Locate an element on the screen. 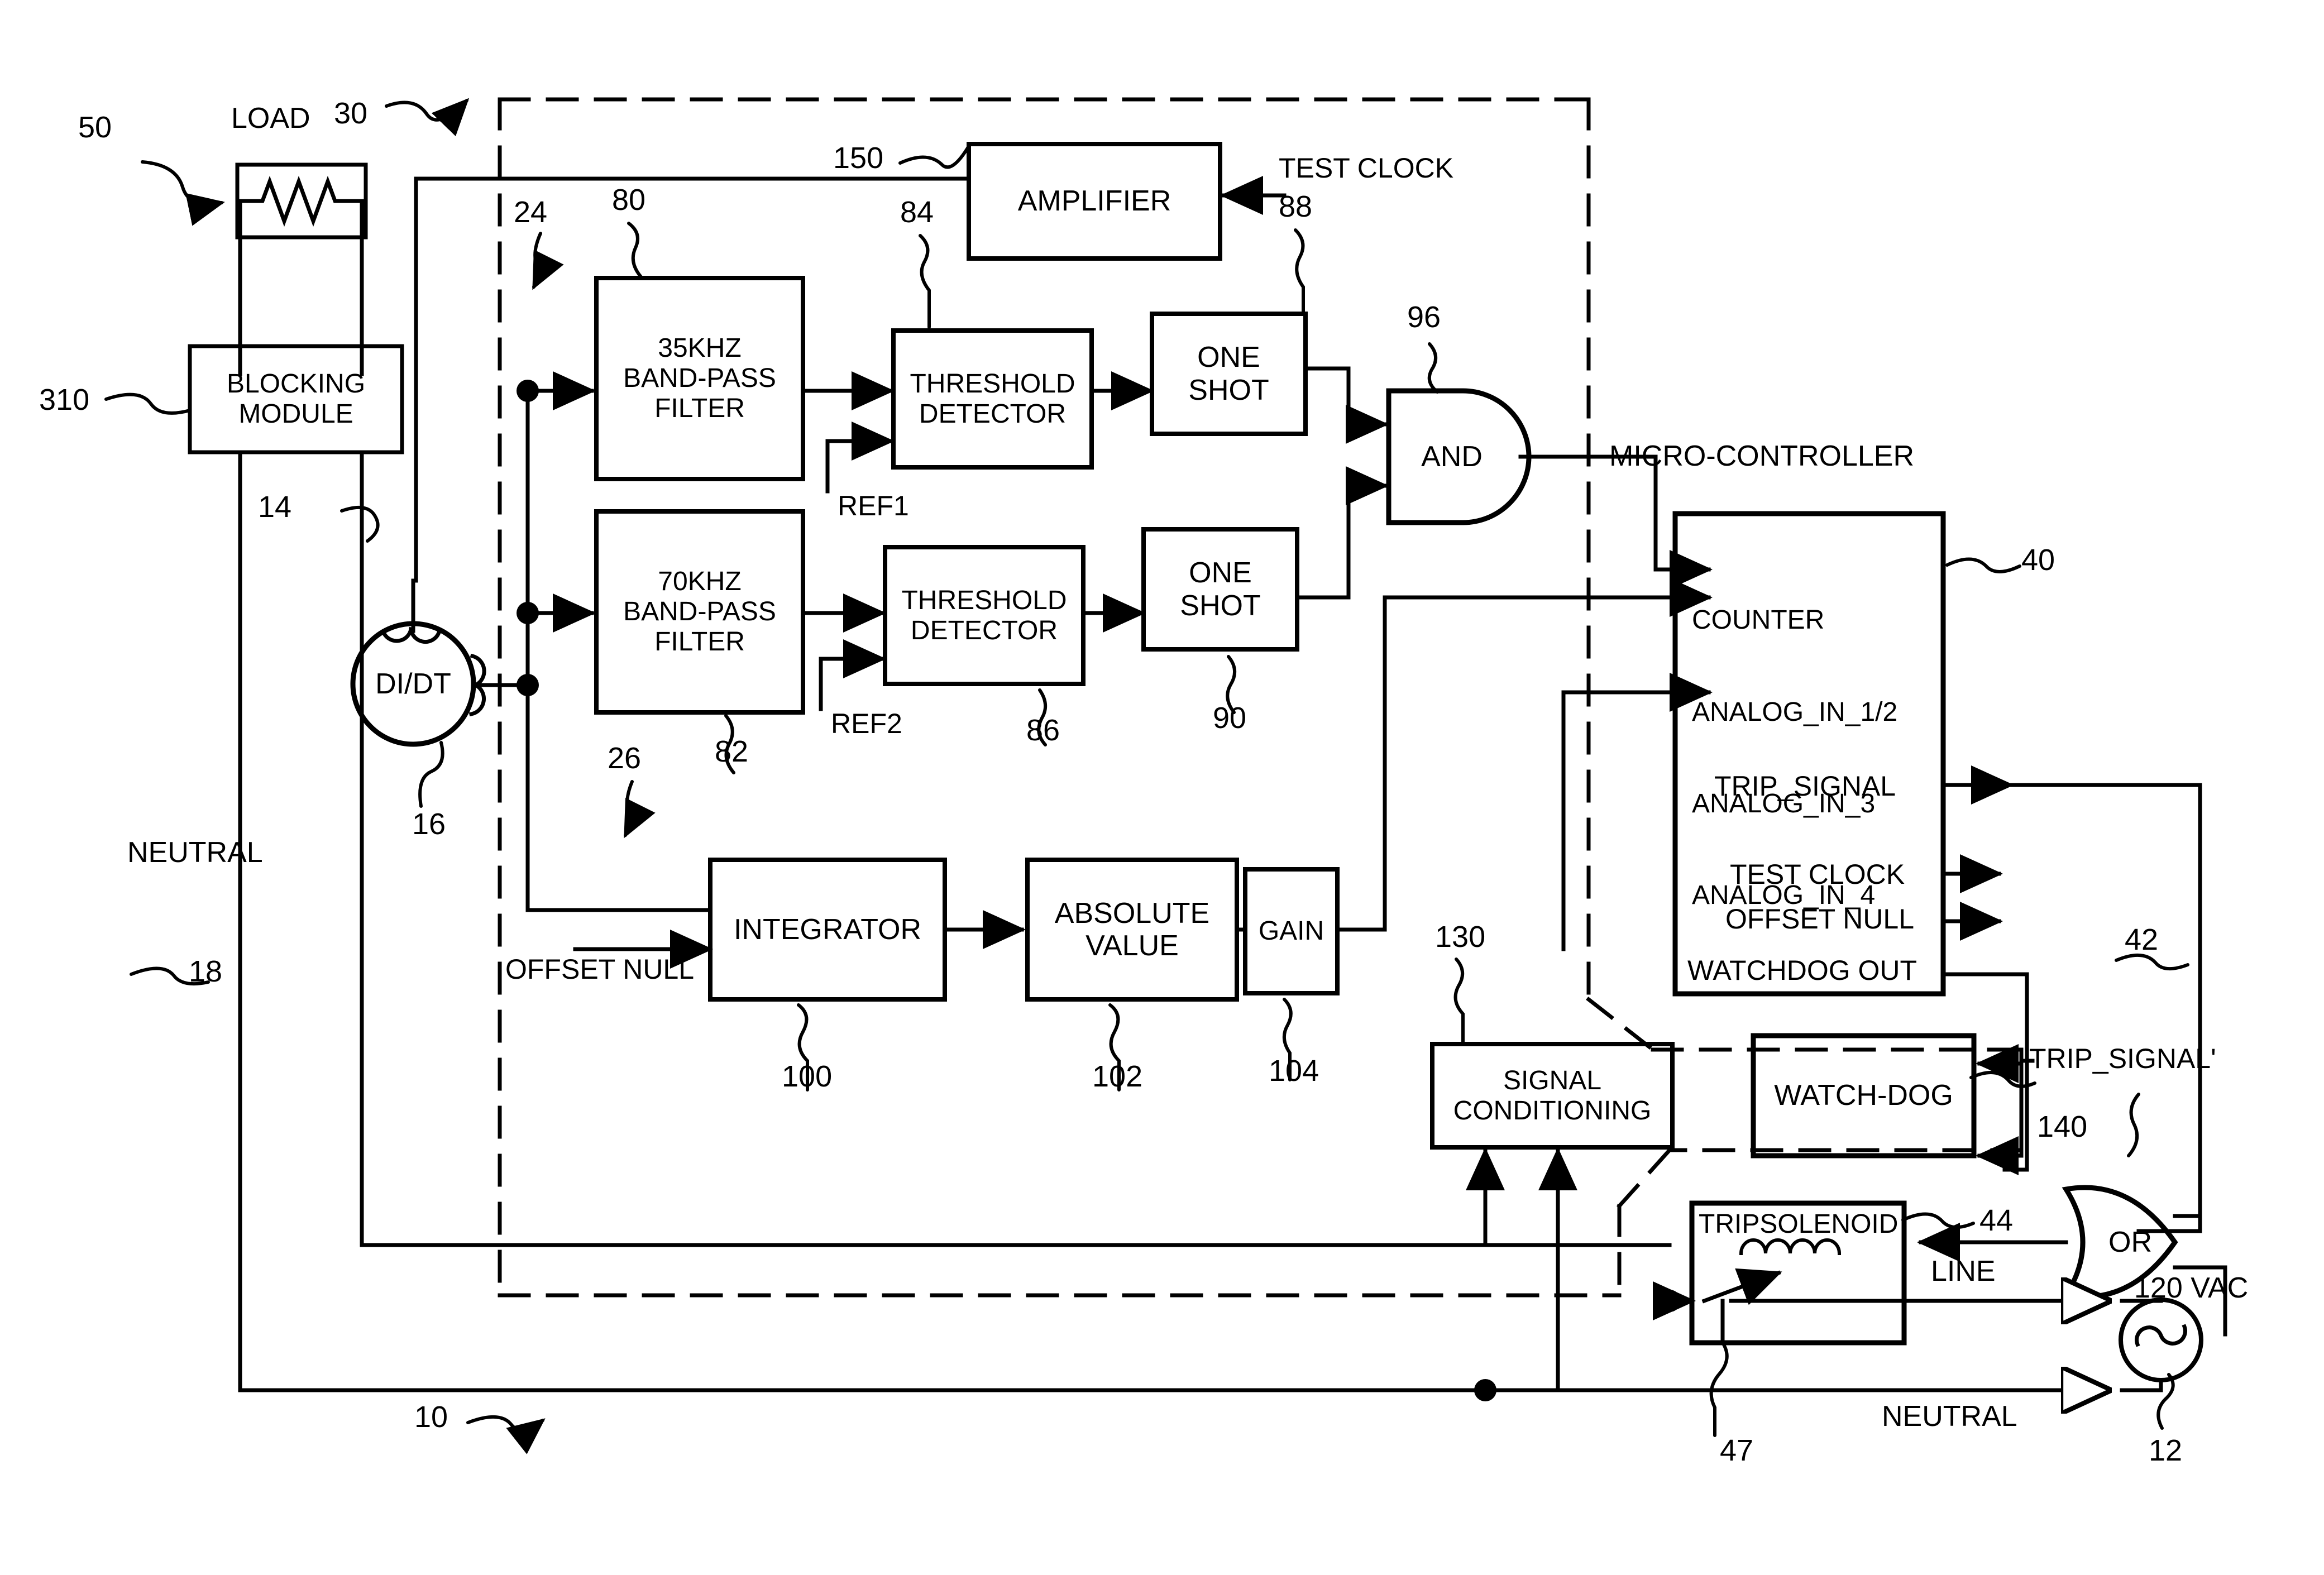 This screenshot has width=2324, height=1575. mcu-output-offset-null: OFFSET NULL is located at coordinates (1820, 919).